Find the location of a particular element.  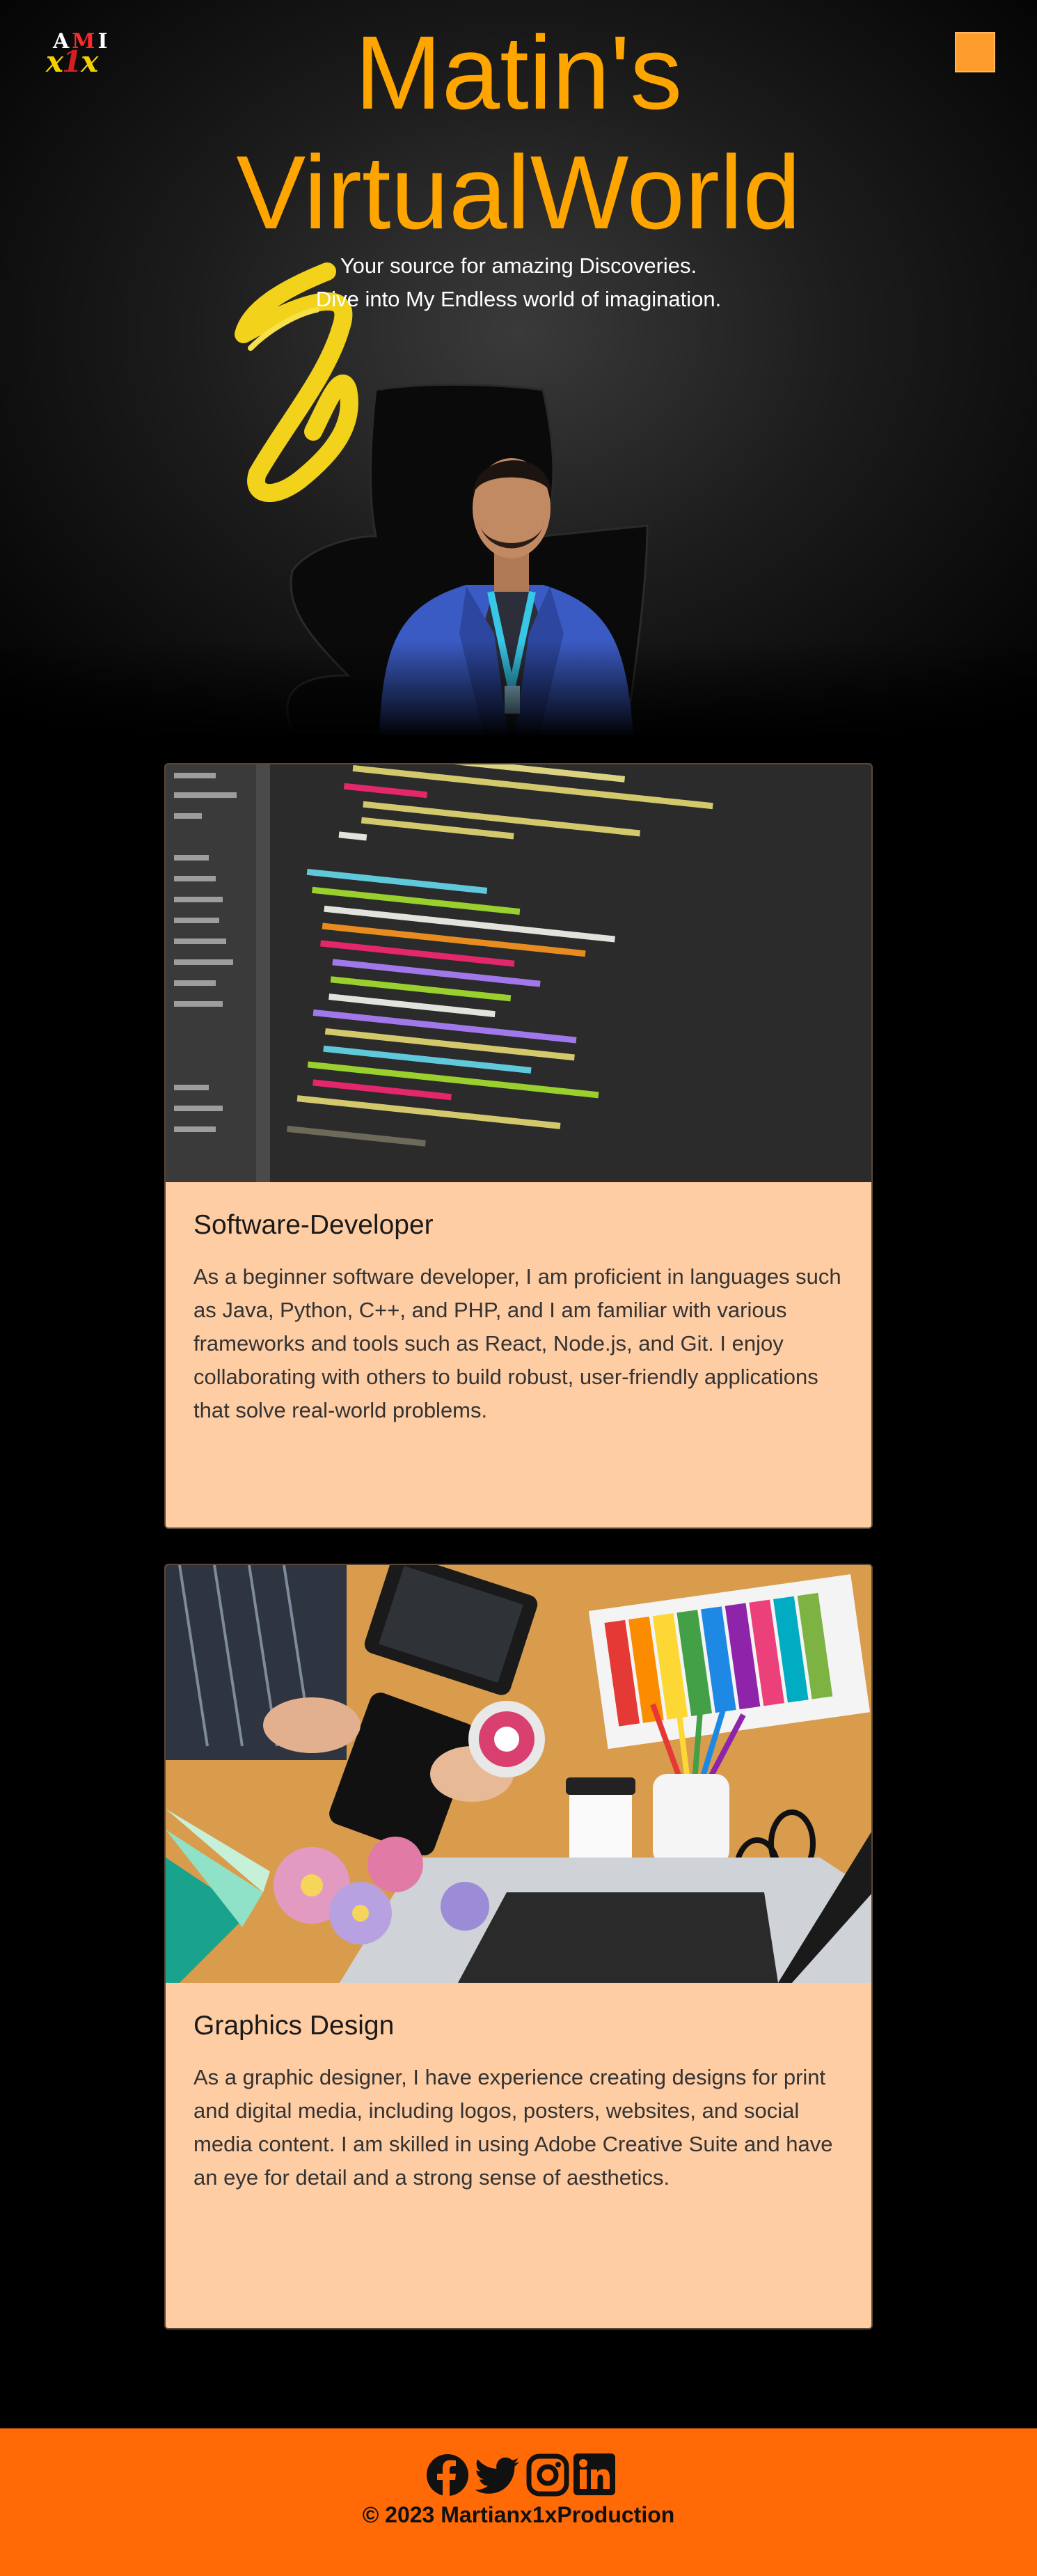

site-footer: © 2023 Martianx1xProduction is located at coordinates (518, 2502).